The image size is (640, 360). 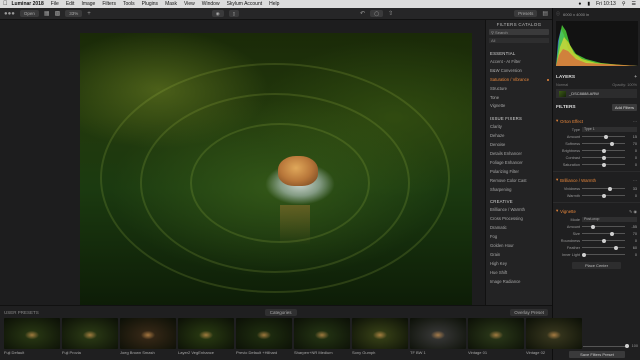 I want to click on menu-plugins: Plugins, so click(x=150, y=4).